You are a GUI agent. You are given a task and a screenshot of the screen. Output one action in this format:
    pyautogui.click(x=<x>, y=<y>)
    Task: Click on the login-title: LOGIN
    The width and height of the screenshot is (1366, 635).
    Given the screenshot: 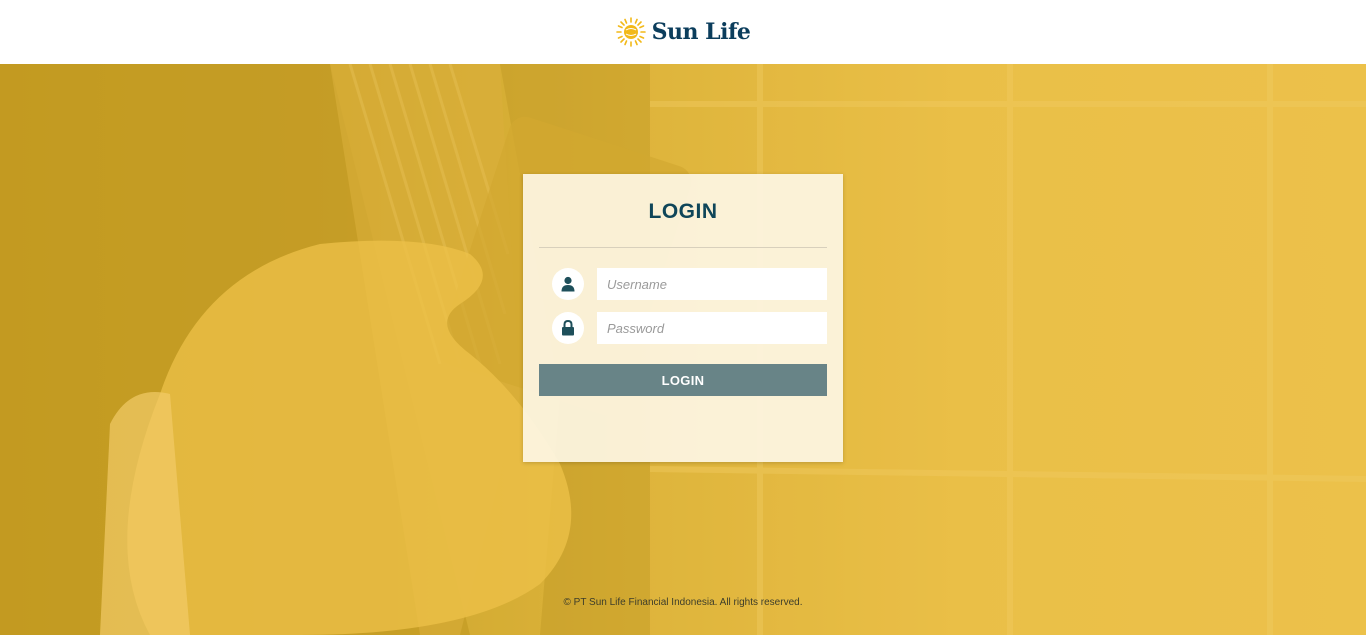 What is the action you would take?
    pyautogui.click(x=683, y=211)
    